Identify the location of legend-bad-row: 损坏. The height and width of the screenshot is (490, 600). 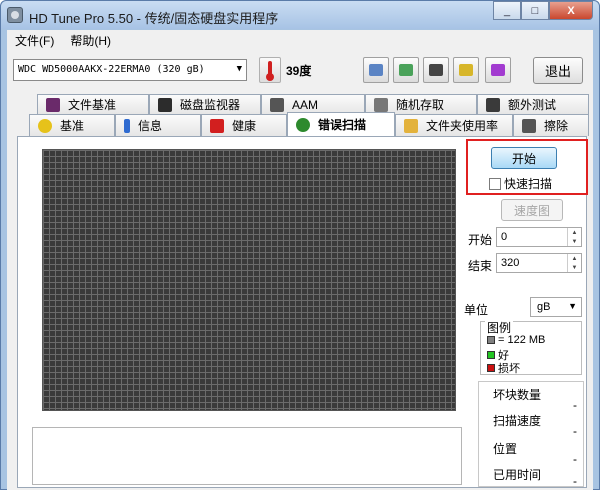
(503, 368).